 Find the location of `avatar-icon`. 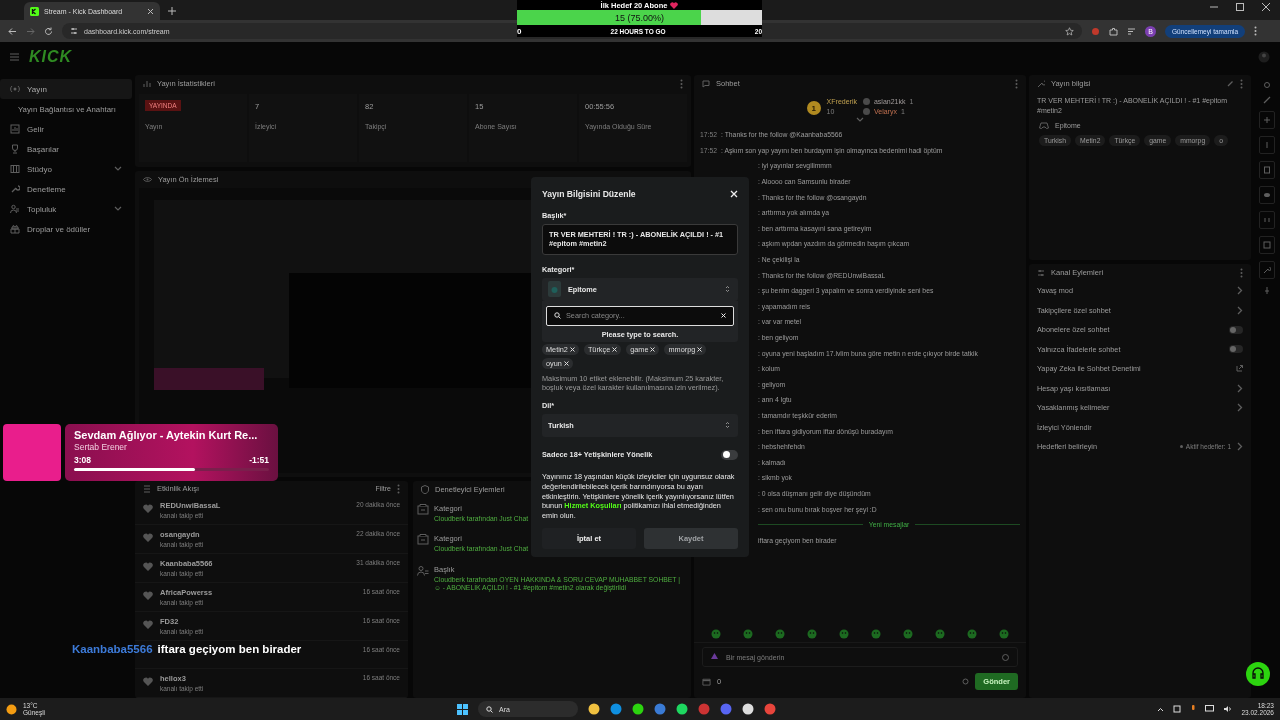

avatar-icon is located at coordinates (1264, 57).